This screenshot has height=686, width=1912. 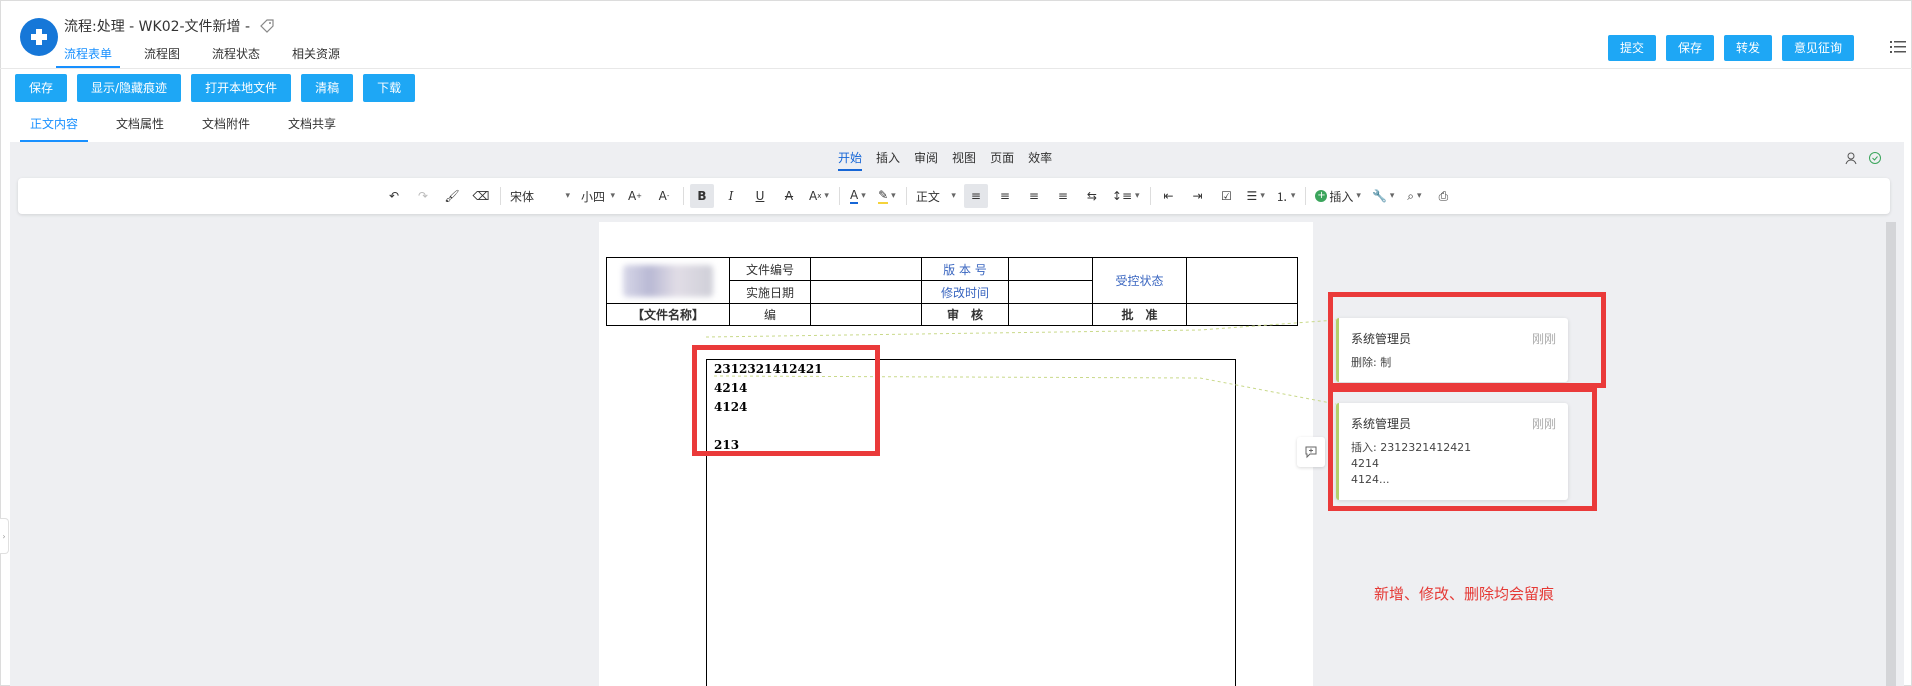 I want to click on highlight-box-delete-comment, so click(x=1467, y=340).